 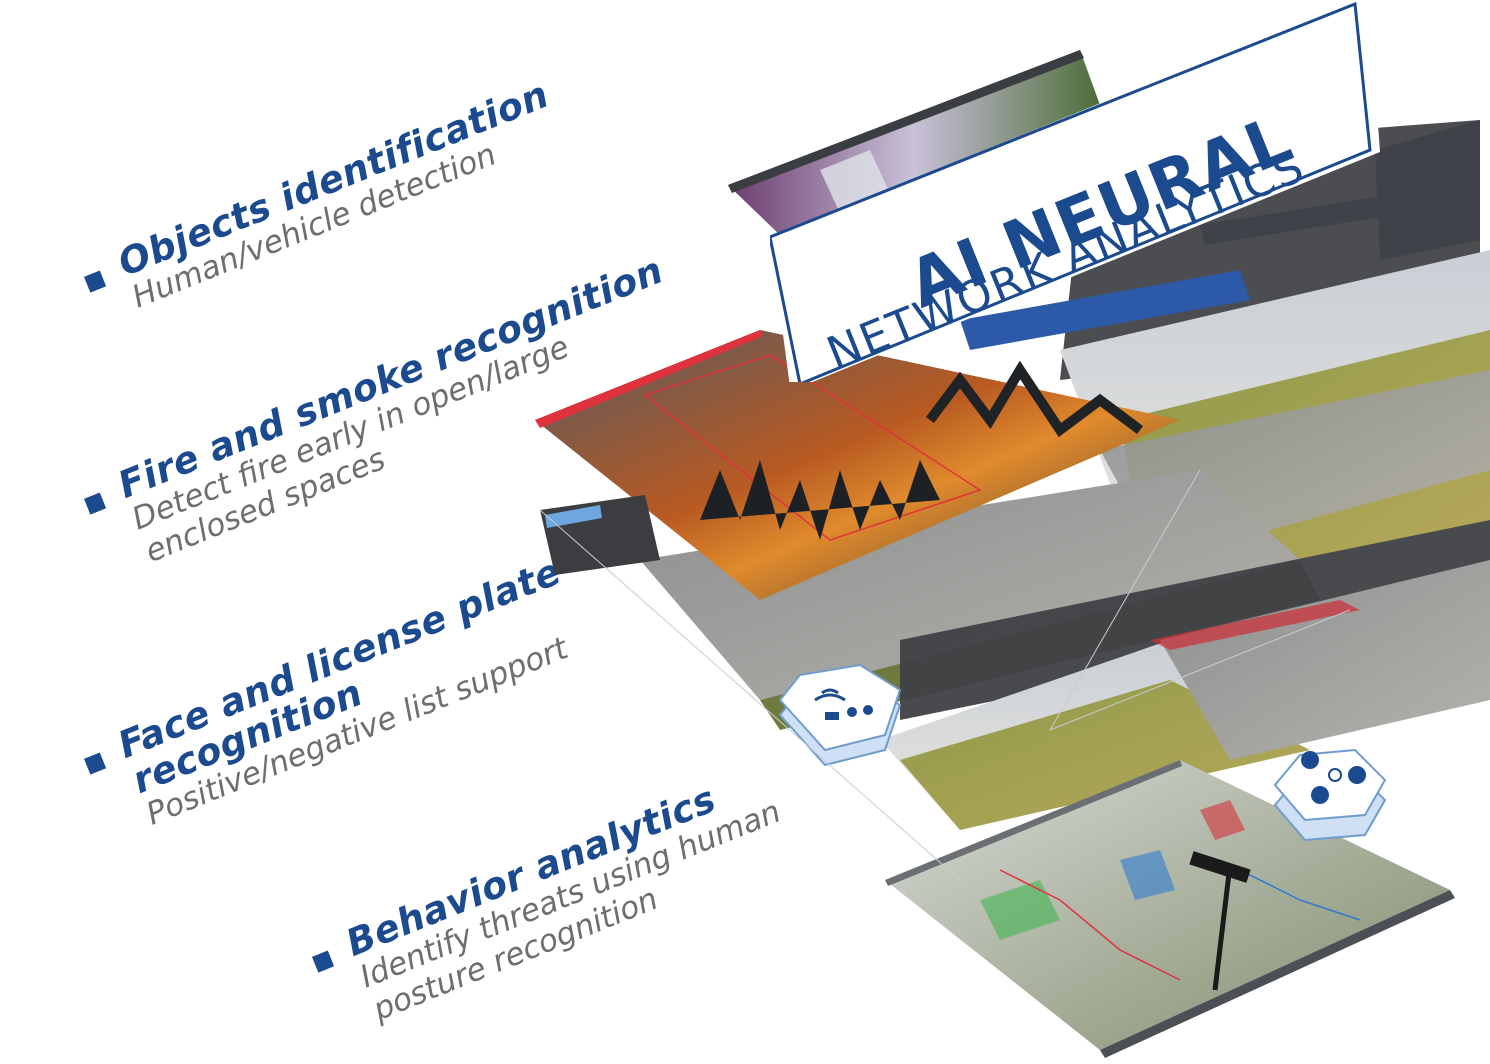 What do you see at coordinates (840, 715) in the screenshot?
I see `vehicle-detection-badge` at bounding box center [840, 715].